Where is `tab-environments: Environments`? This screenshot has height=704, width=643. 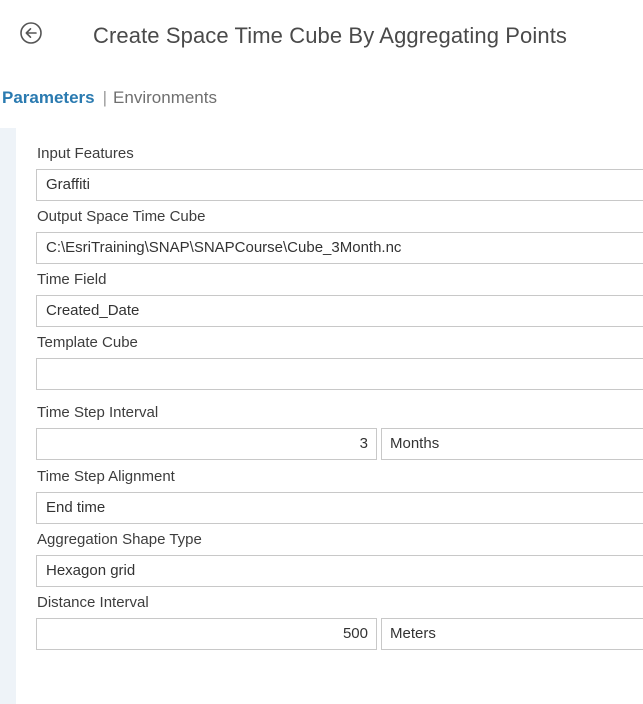 tab-environments: Environments is located at coordinates (165, 97).